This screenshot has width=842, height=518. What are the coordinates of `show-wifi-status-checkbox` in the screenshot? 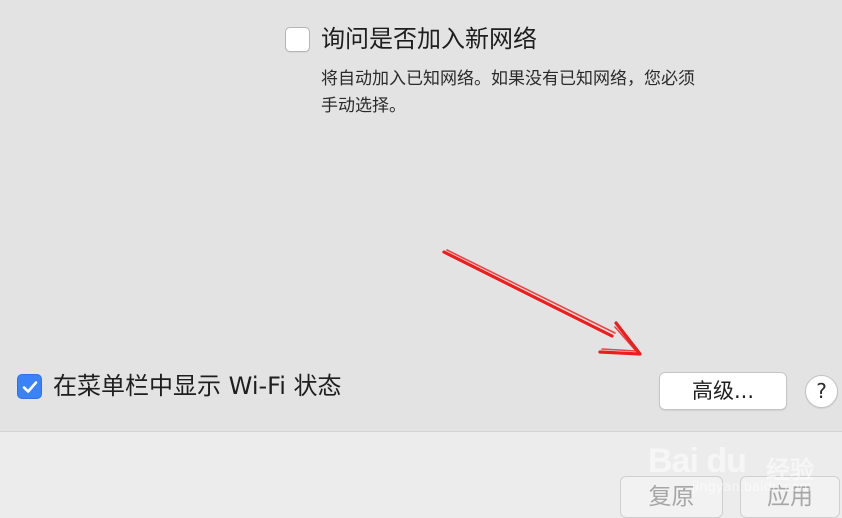 It's located at (29, 386).